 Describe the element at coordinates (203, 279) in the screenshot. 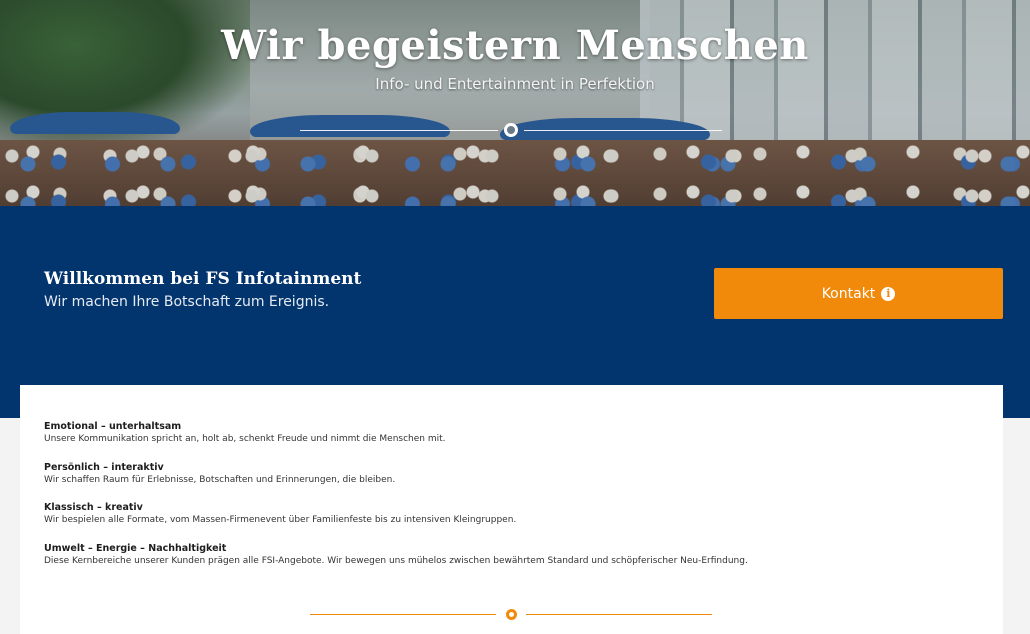

I see `welcome-title: Willkommen bei FS Infotainment` at that location.